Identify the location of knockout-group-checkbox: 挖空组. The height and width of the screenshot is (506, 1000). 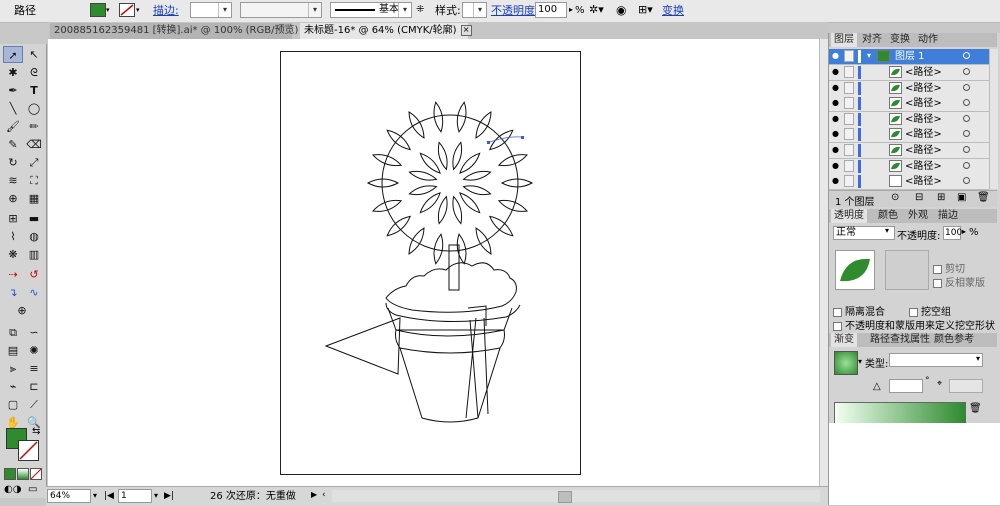
(930, 310).